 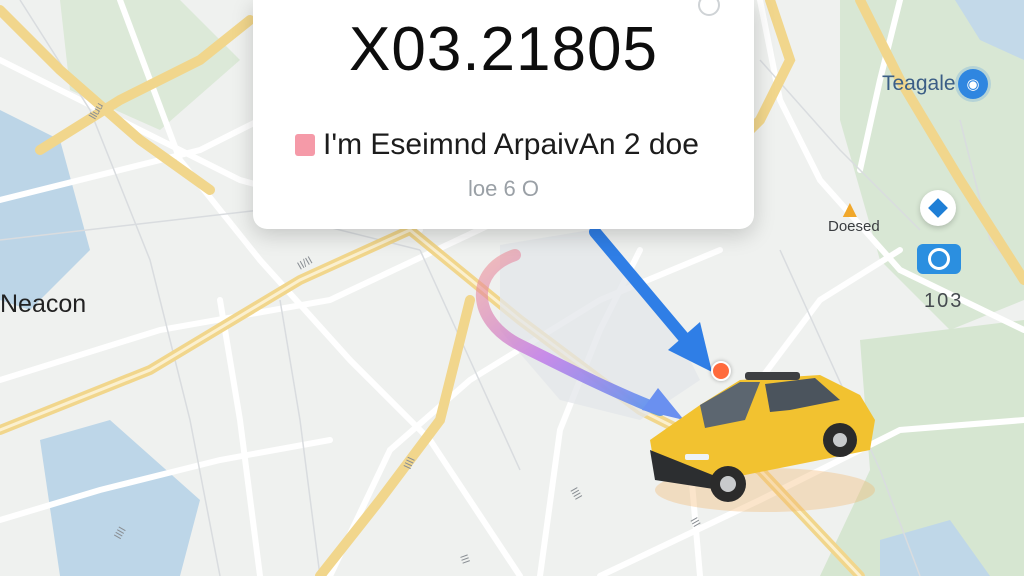 I want to click on map-label-number: 103, so click(x=944, y=301).